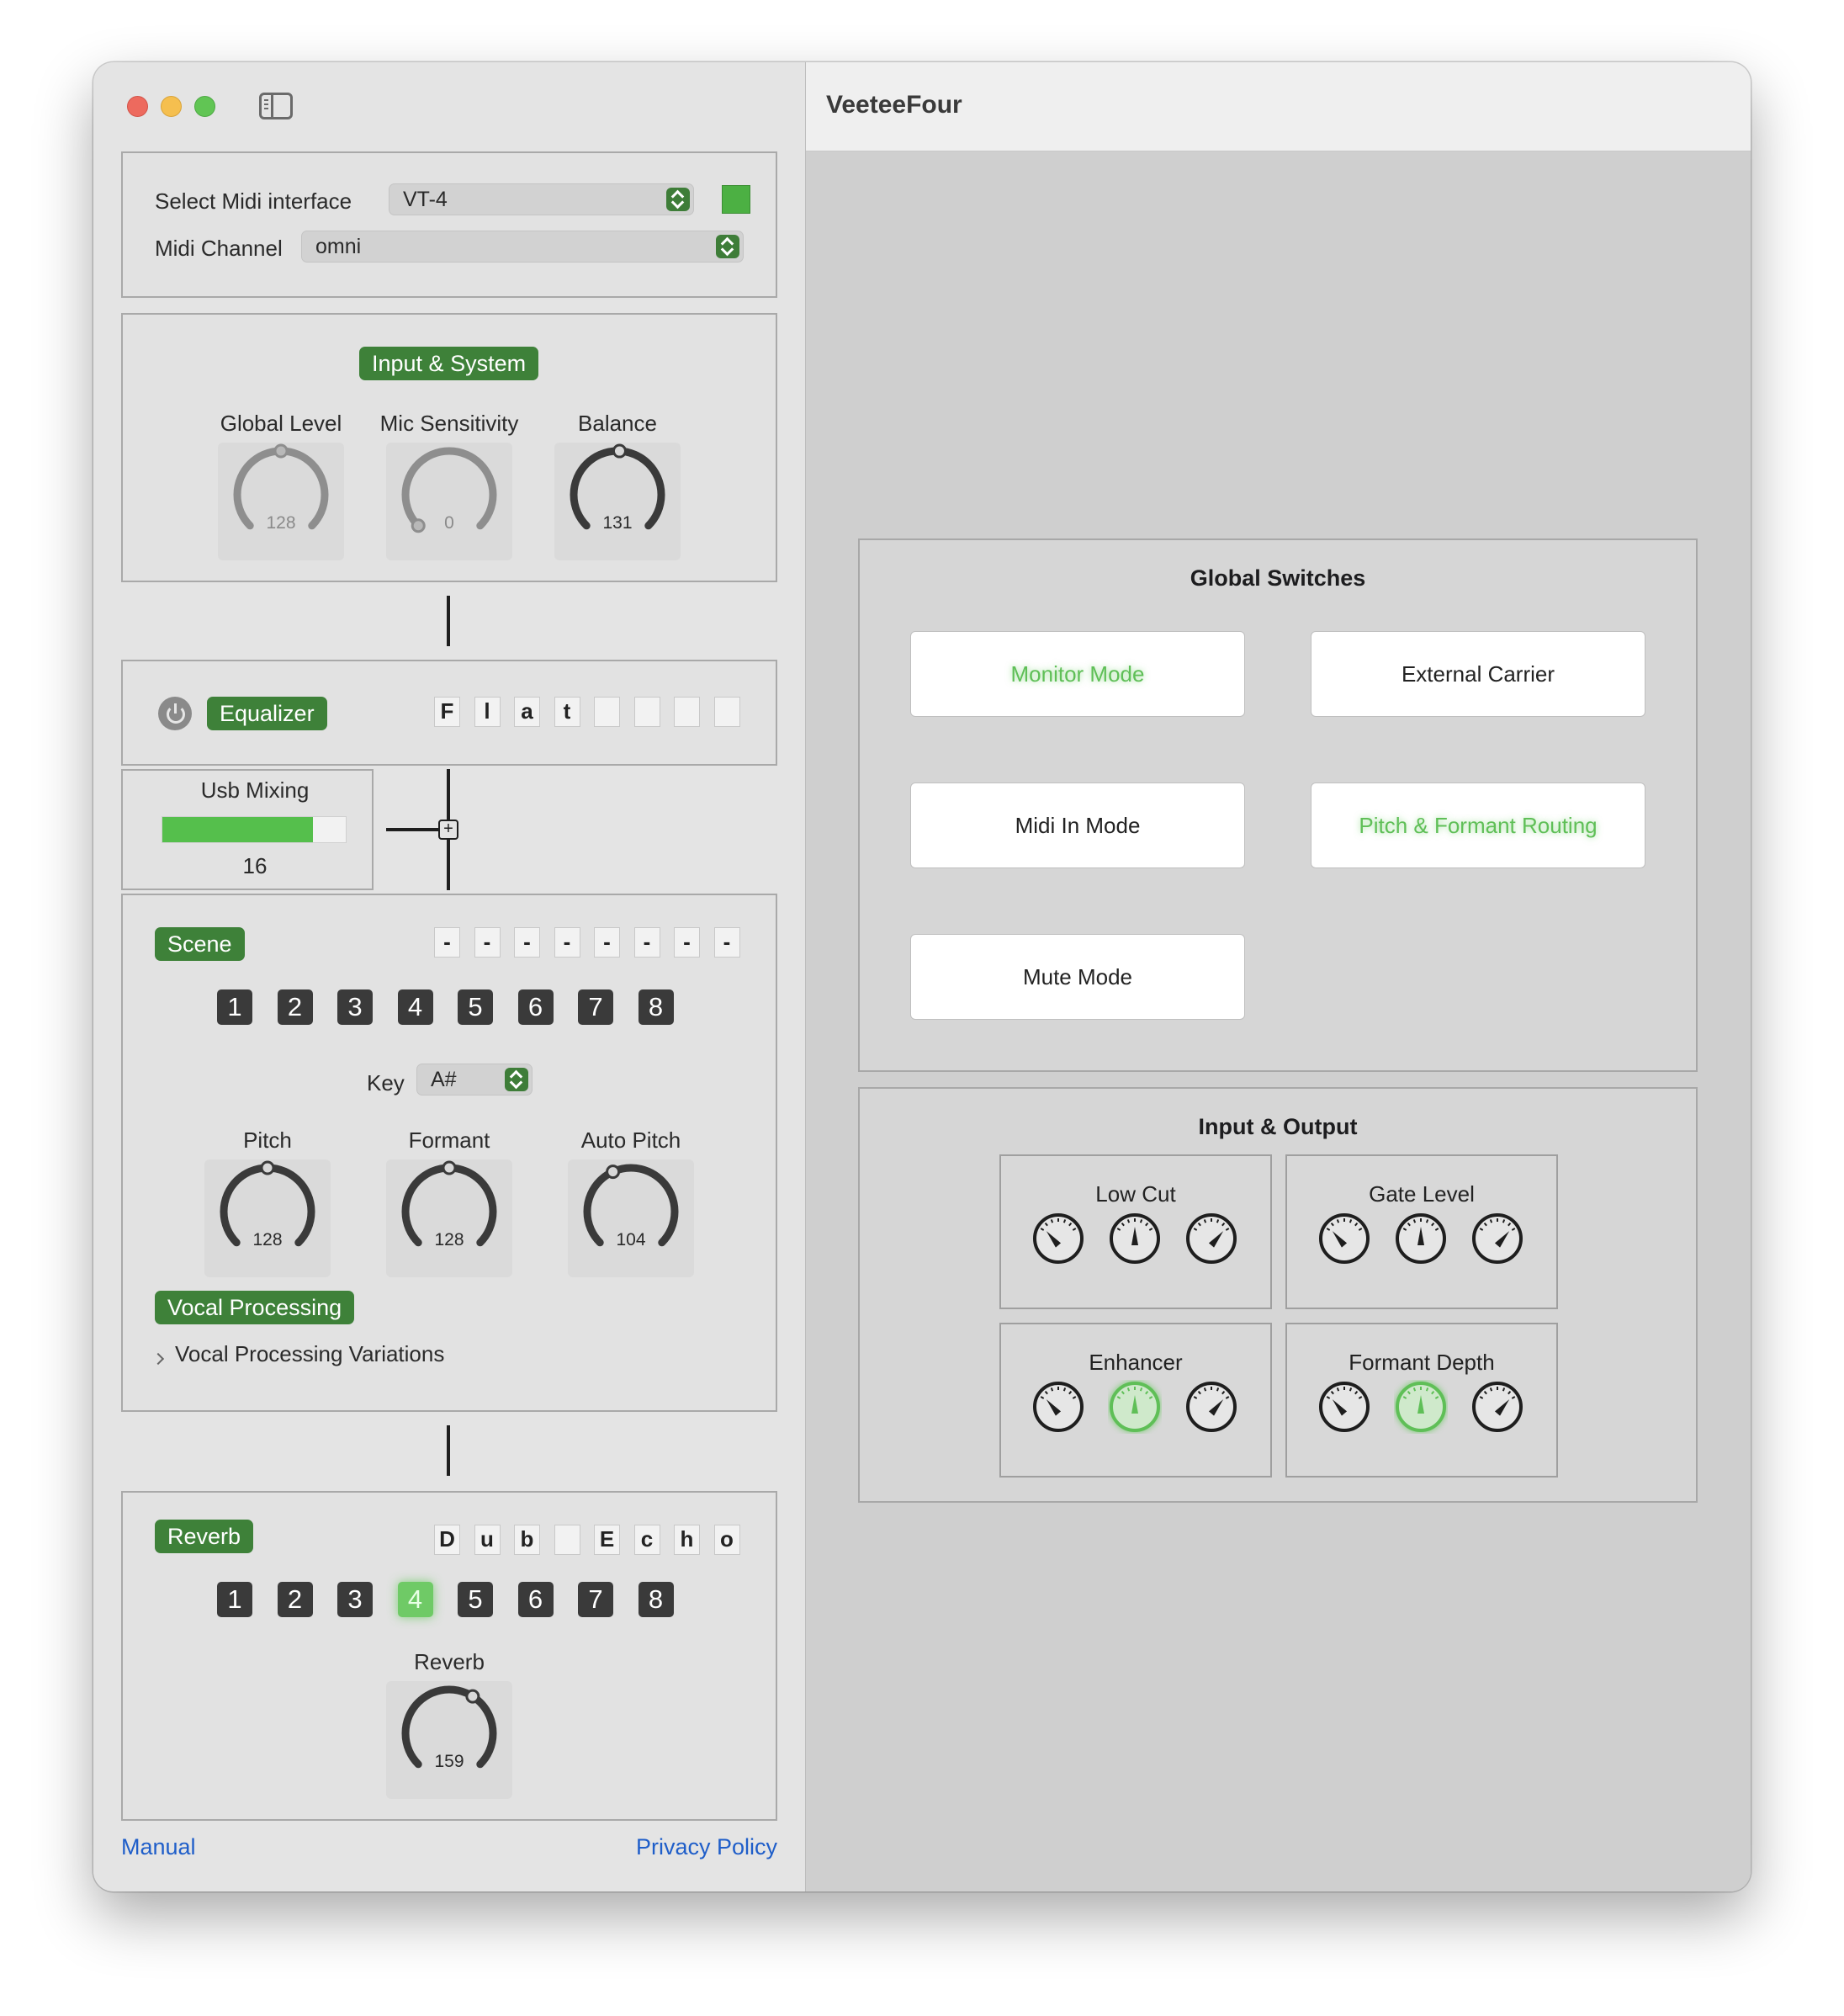  What do you see at coordinates (137, 106) in the screenshot?
I see `close-window-button` at bounding box center [137, 106].